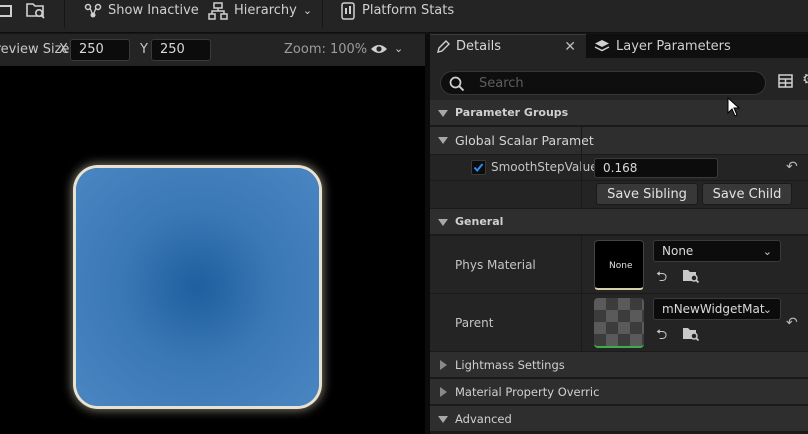 This screenshot has height=434, width=808. I want to click on category-material-property-overrides: Material Property Overric, so click(619, 392).